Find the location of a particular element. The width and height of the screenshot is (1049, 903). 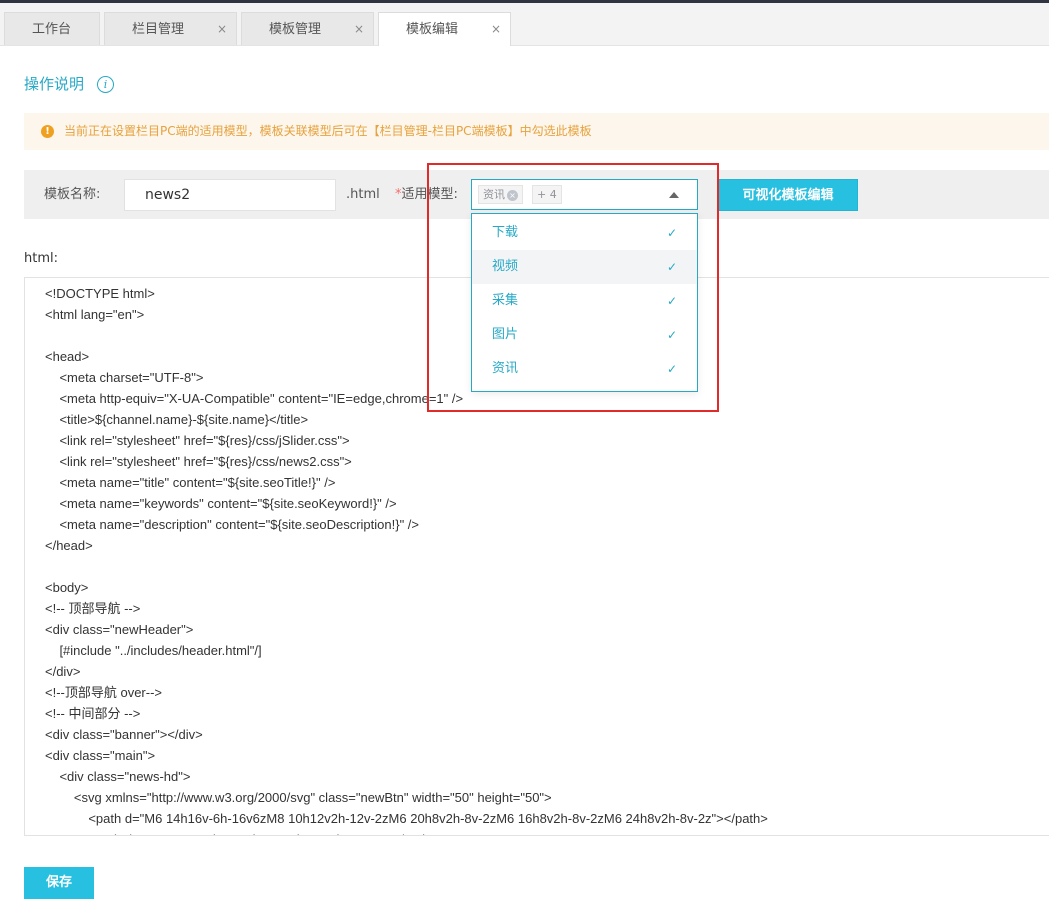

code-line: <div class="newHeader"> is located at coordinates (119, 629).